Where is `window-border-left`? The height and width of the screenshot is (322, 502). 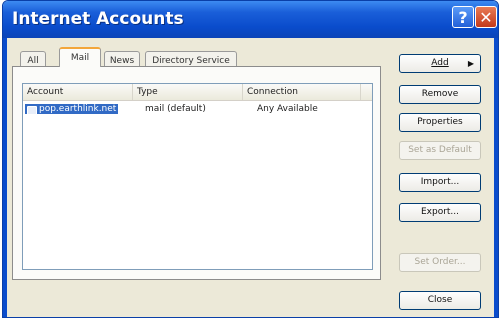 window-border-left is located at coordinates (5, 177).